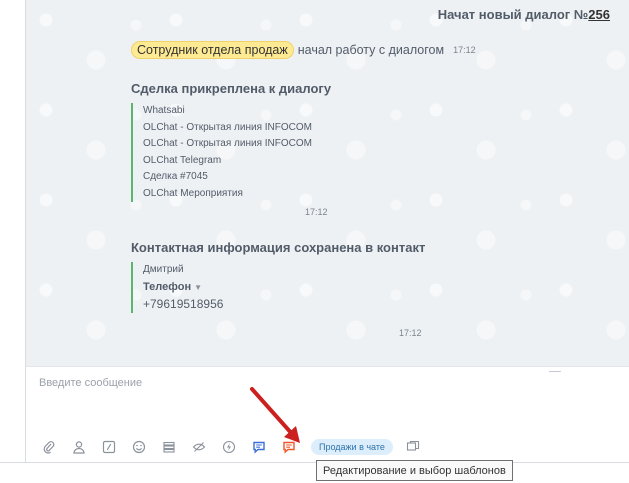 Image resolution: width=629 pixels, height=483 pixels. What do you see at coordinates (164, 110) in the screenshot?
I see `deal-item: Whatsabi` at bounding box center [164, 110].